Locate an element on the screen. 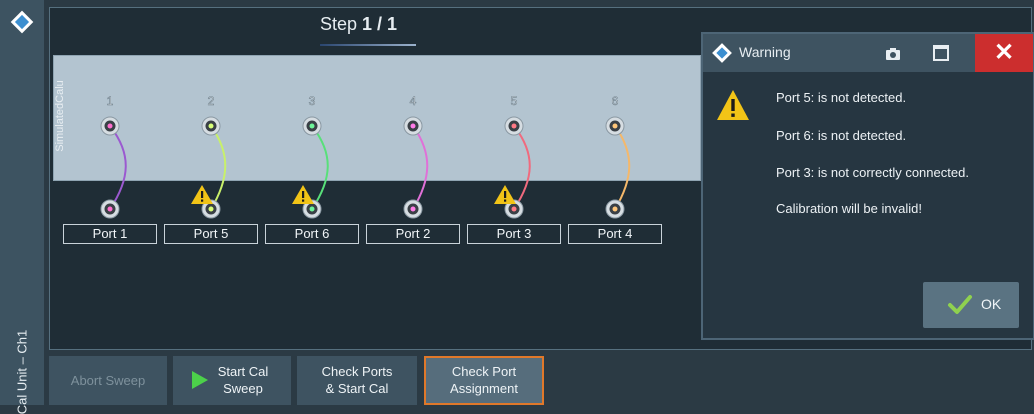  check-port-assignment-button: Check Port Assignment is located at coordinates (484, 380).